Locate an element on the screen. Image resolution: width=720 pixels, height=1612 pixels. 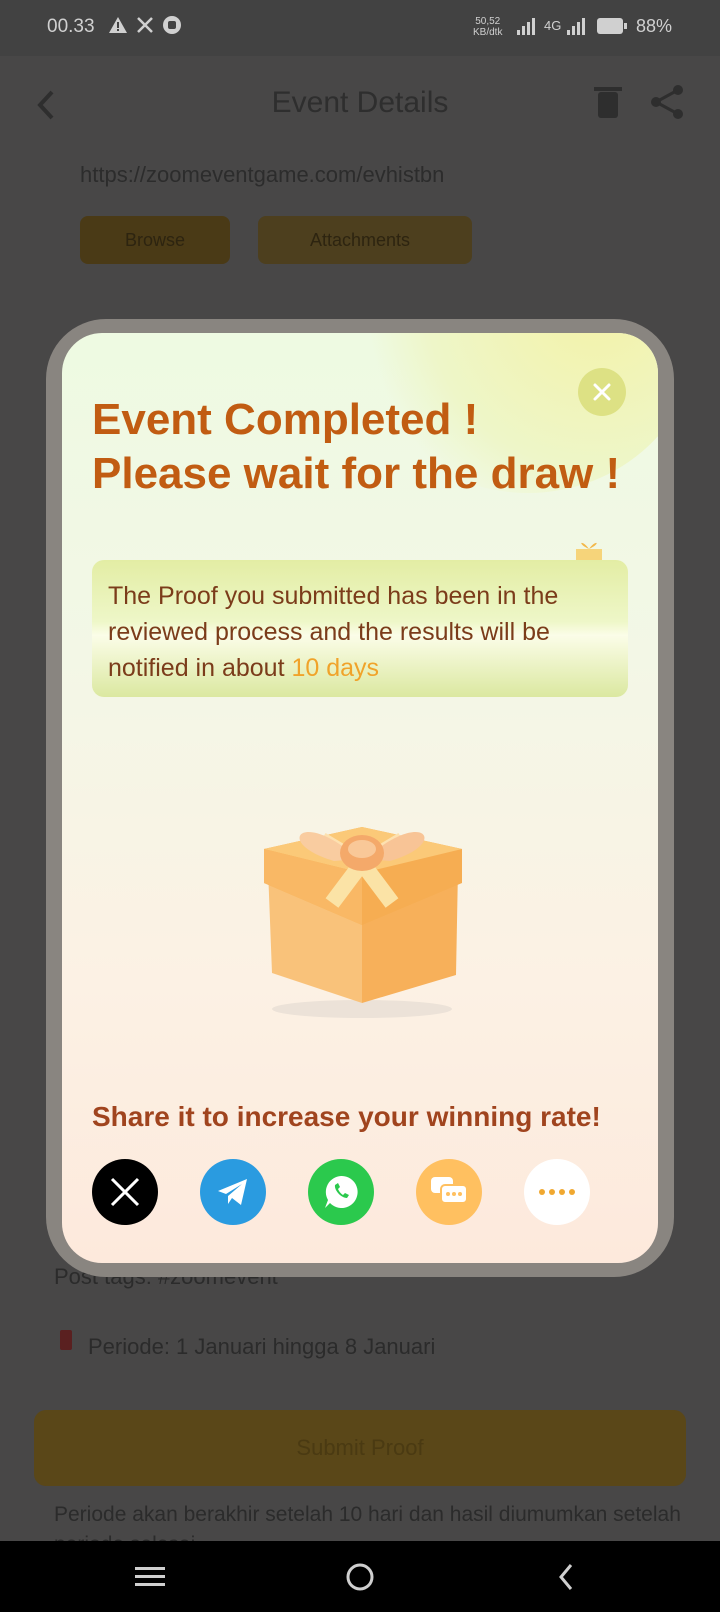
back-button is located at coordinates (566, 1576).